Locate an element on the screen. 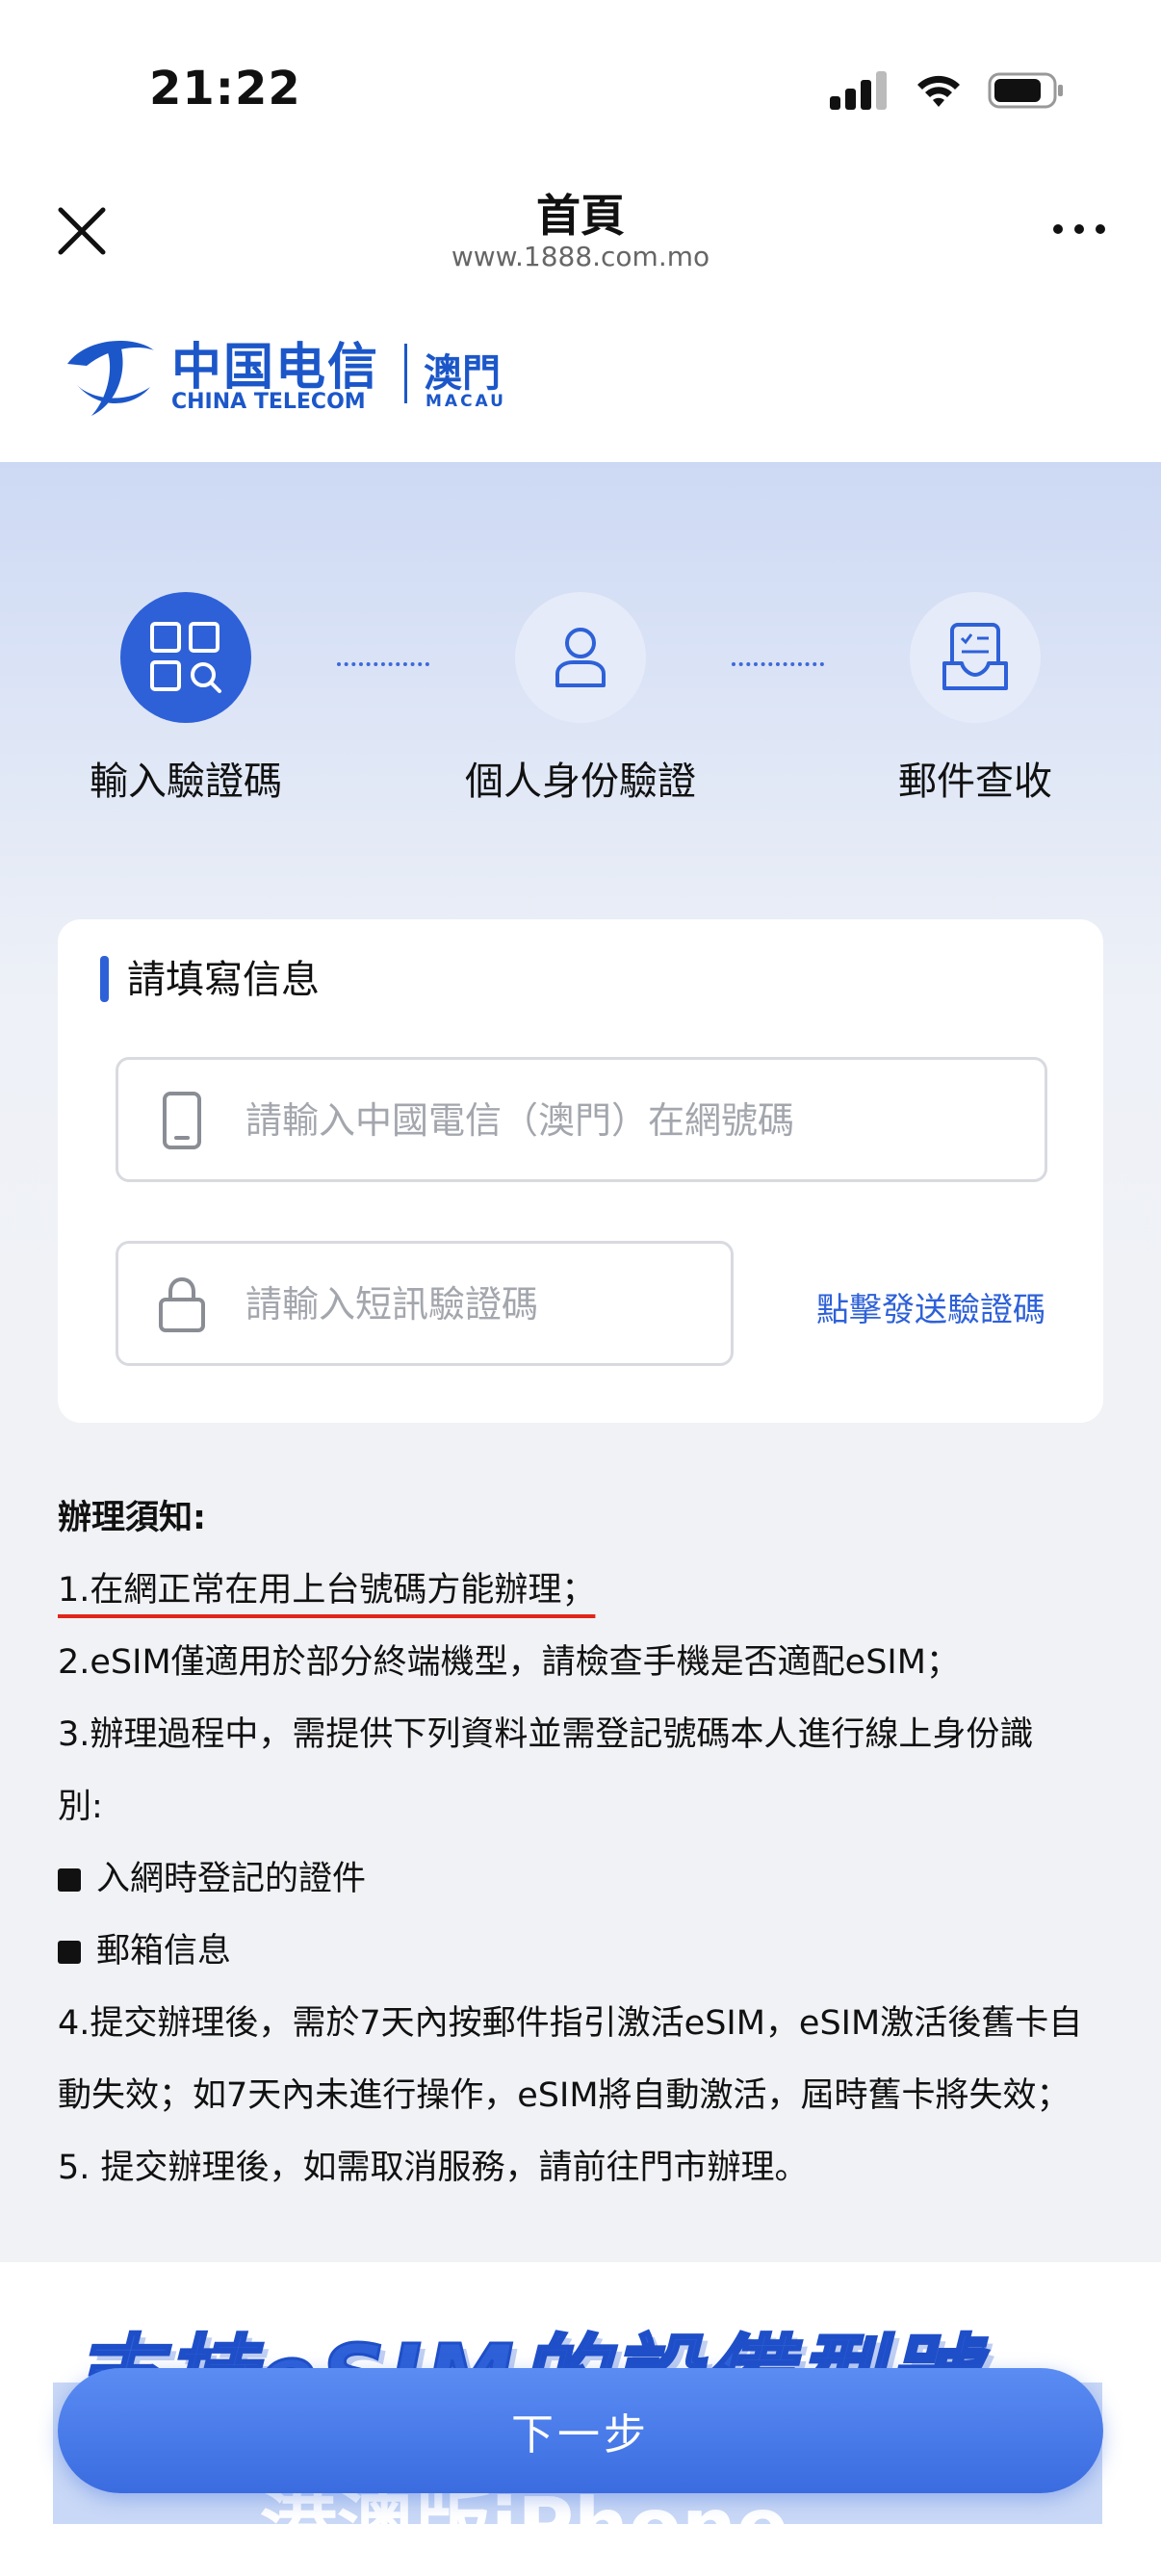 The width and height of the screenshot is (1161, 2576). sms-code-field is located at coordinates (425, 1303).